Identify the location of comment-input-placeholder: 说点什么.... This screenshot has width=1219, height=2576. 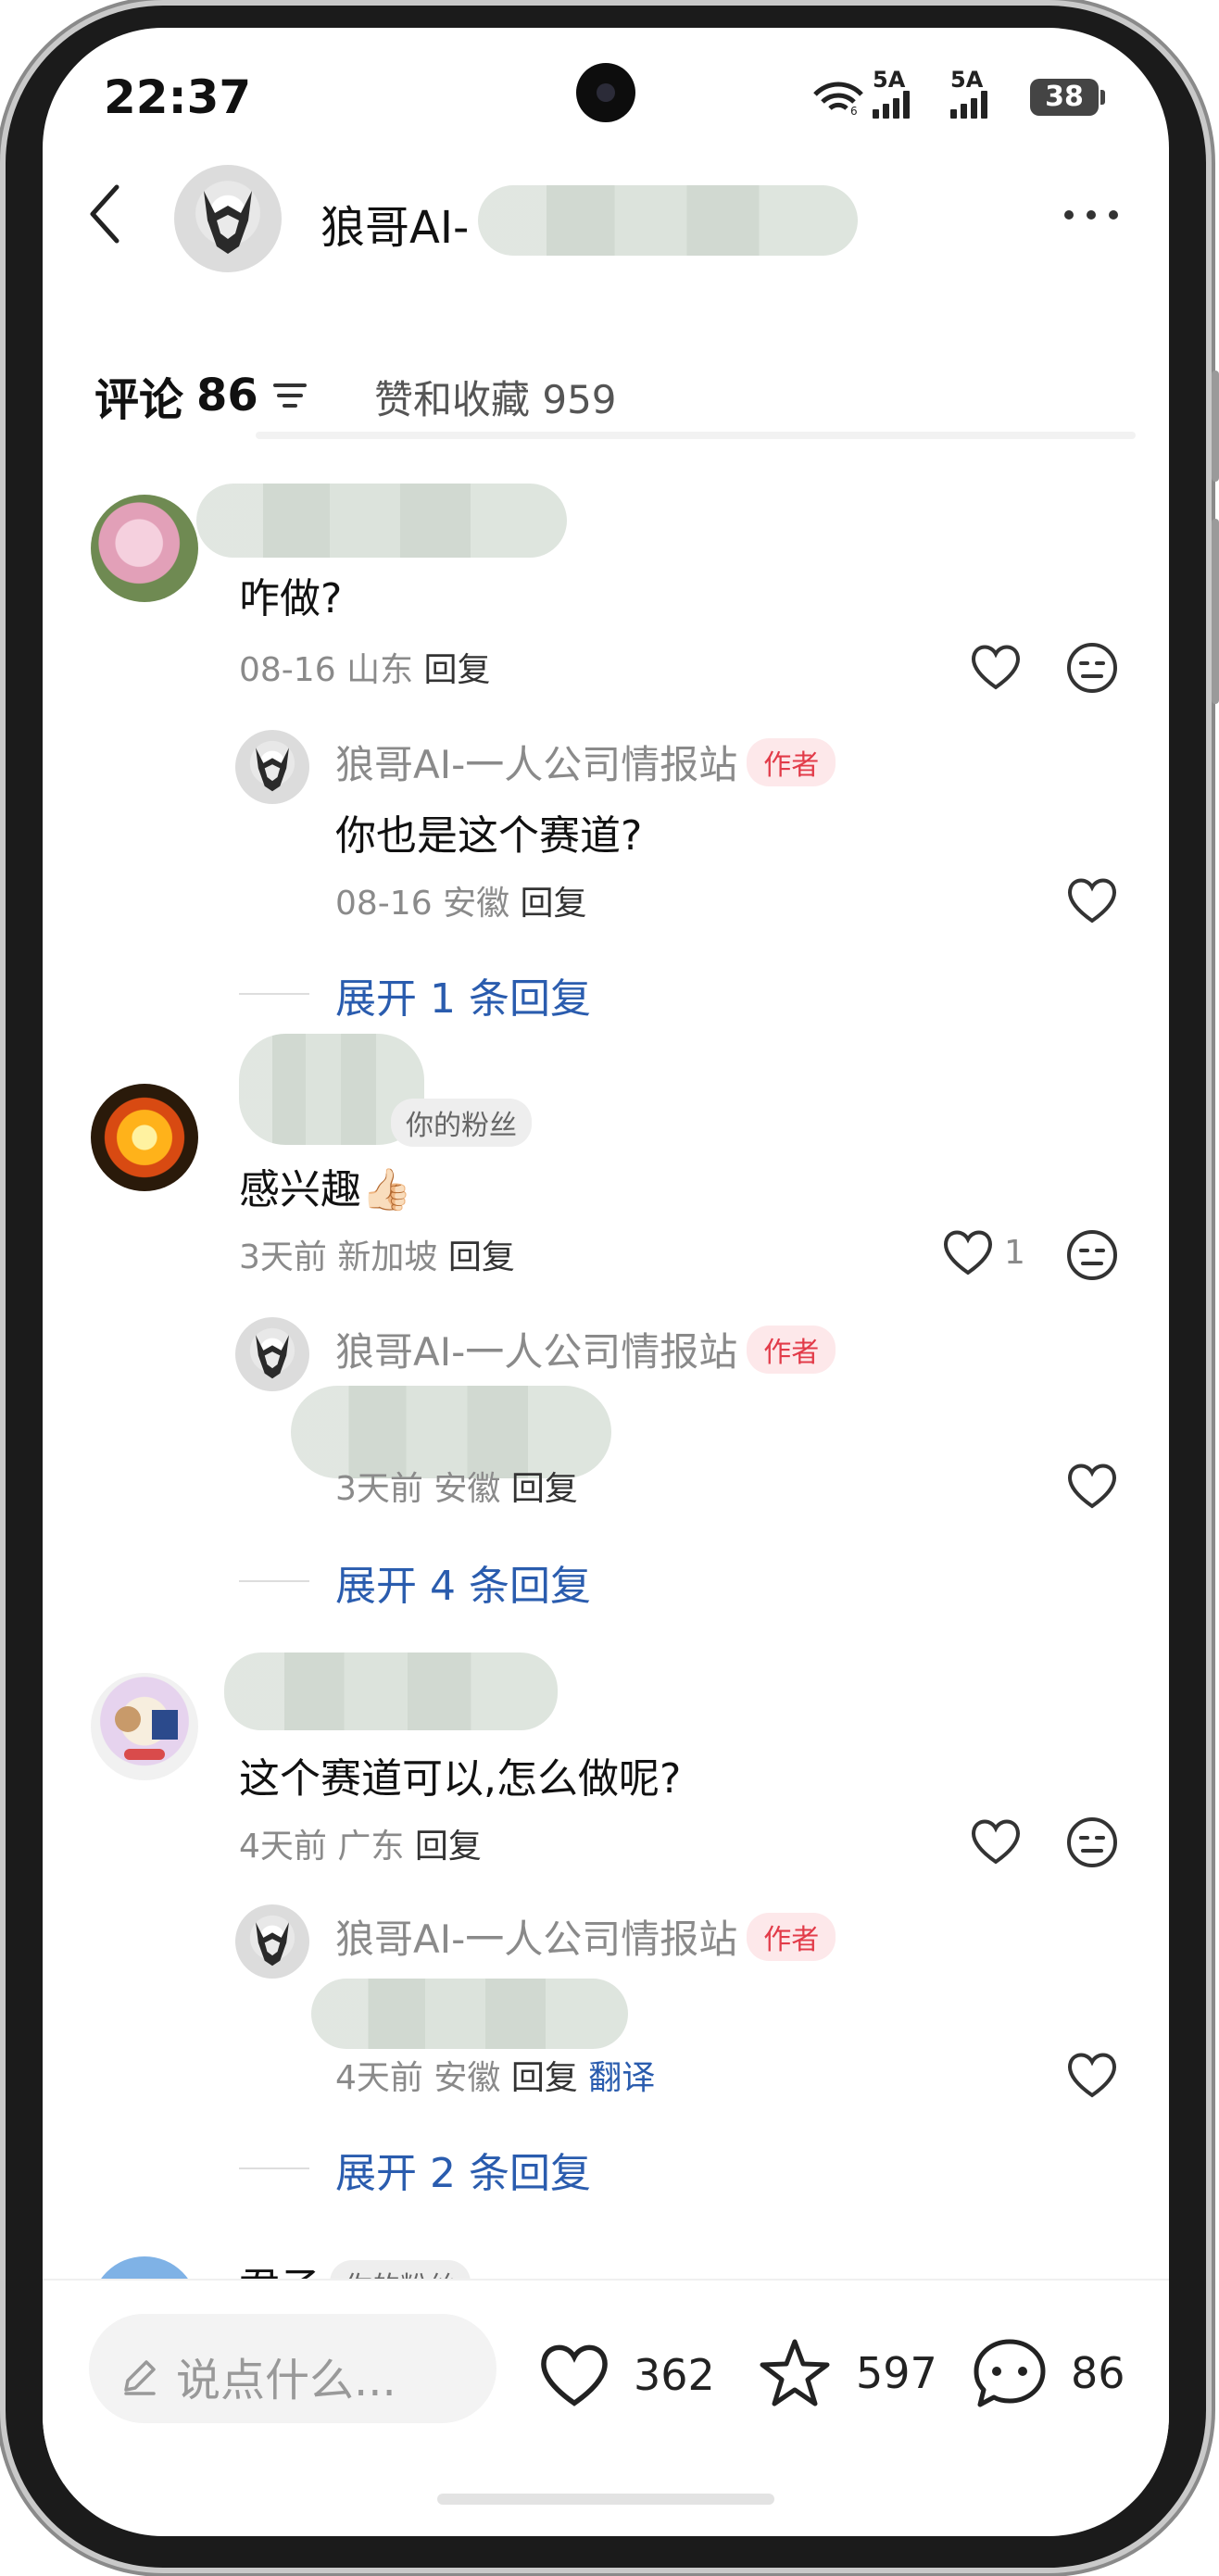
(286, 2380).